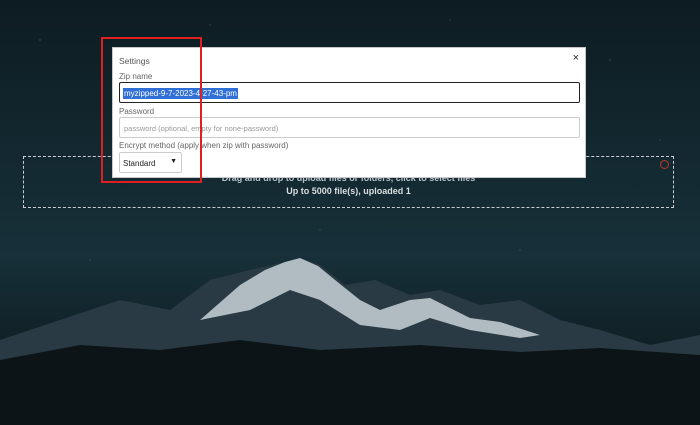  What do you see at coordinates (664, 164) in the screenshot?
I see `remove-icon` at bounding box center [664, 164].